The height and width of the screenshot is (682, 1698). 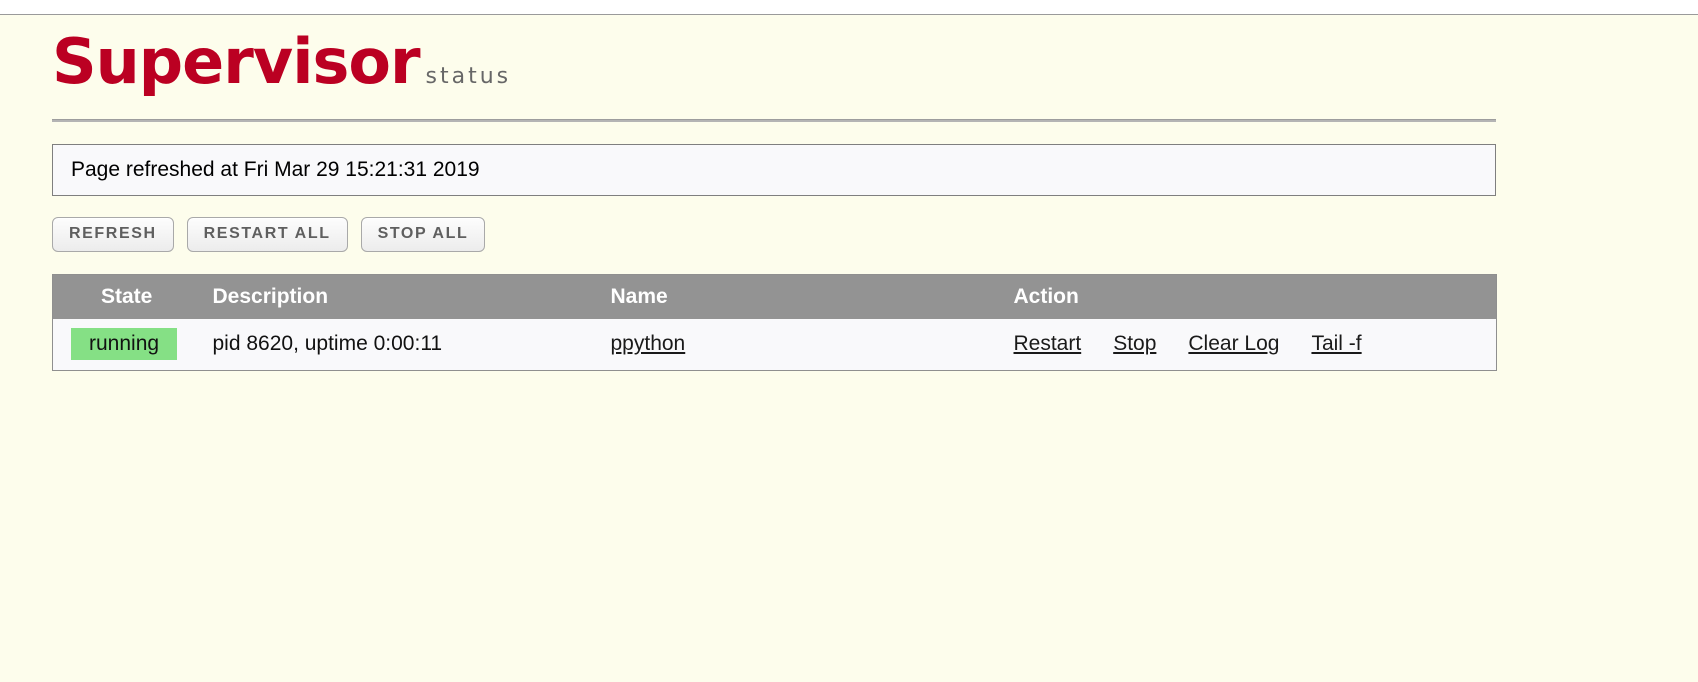 I want to click on cell-description: pid 8620, uptime 0:00:11, so click(x=404, y=344).